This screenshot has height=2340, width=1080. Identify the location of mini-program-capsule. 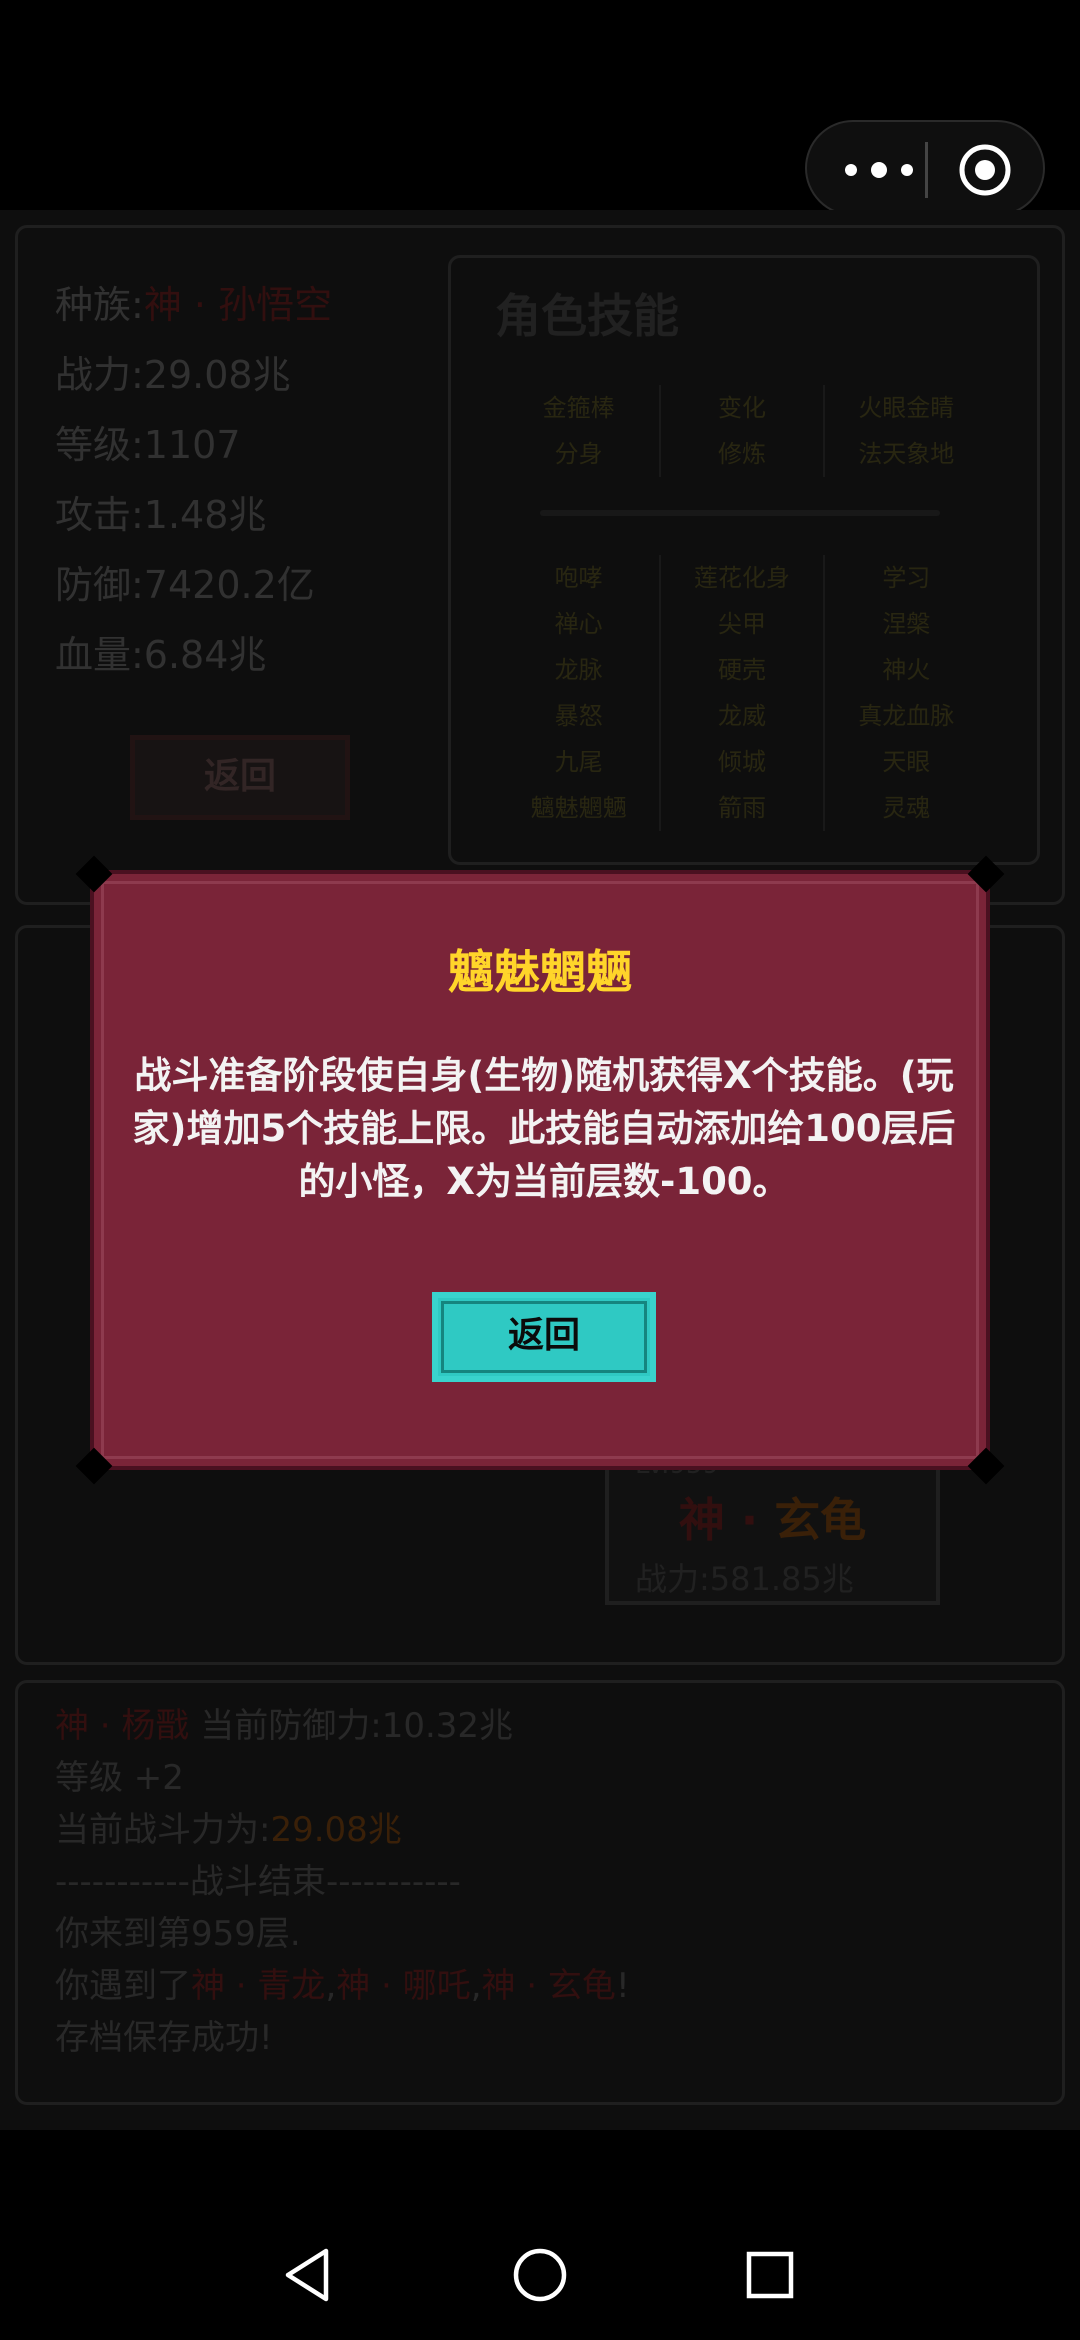
(925, 168).